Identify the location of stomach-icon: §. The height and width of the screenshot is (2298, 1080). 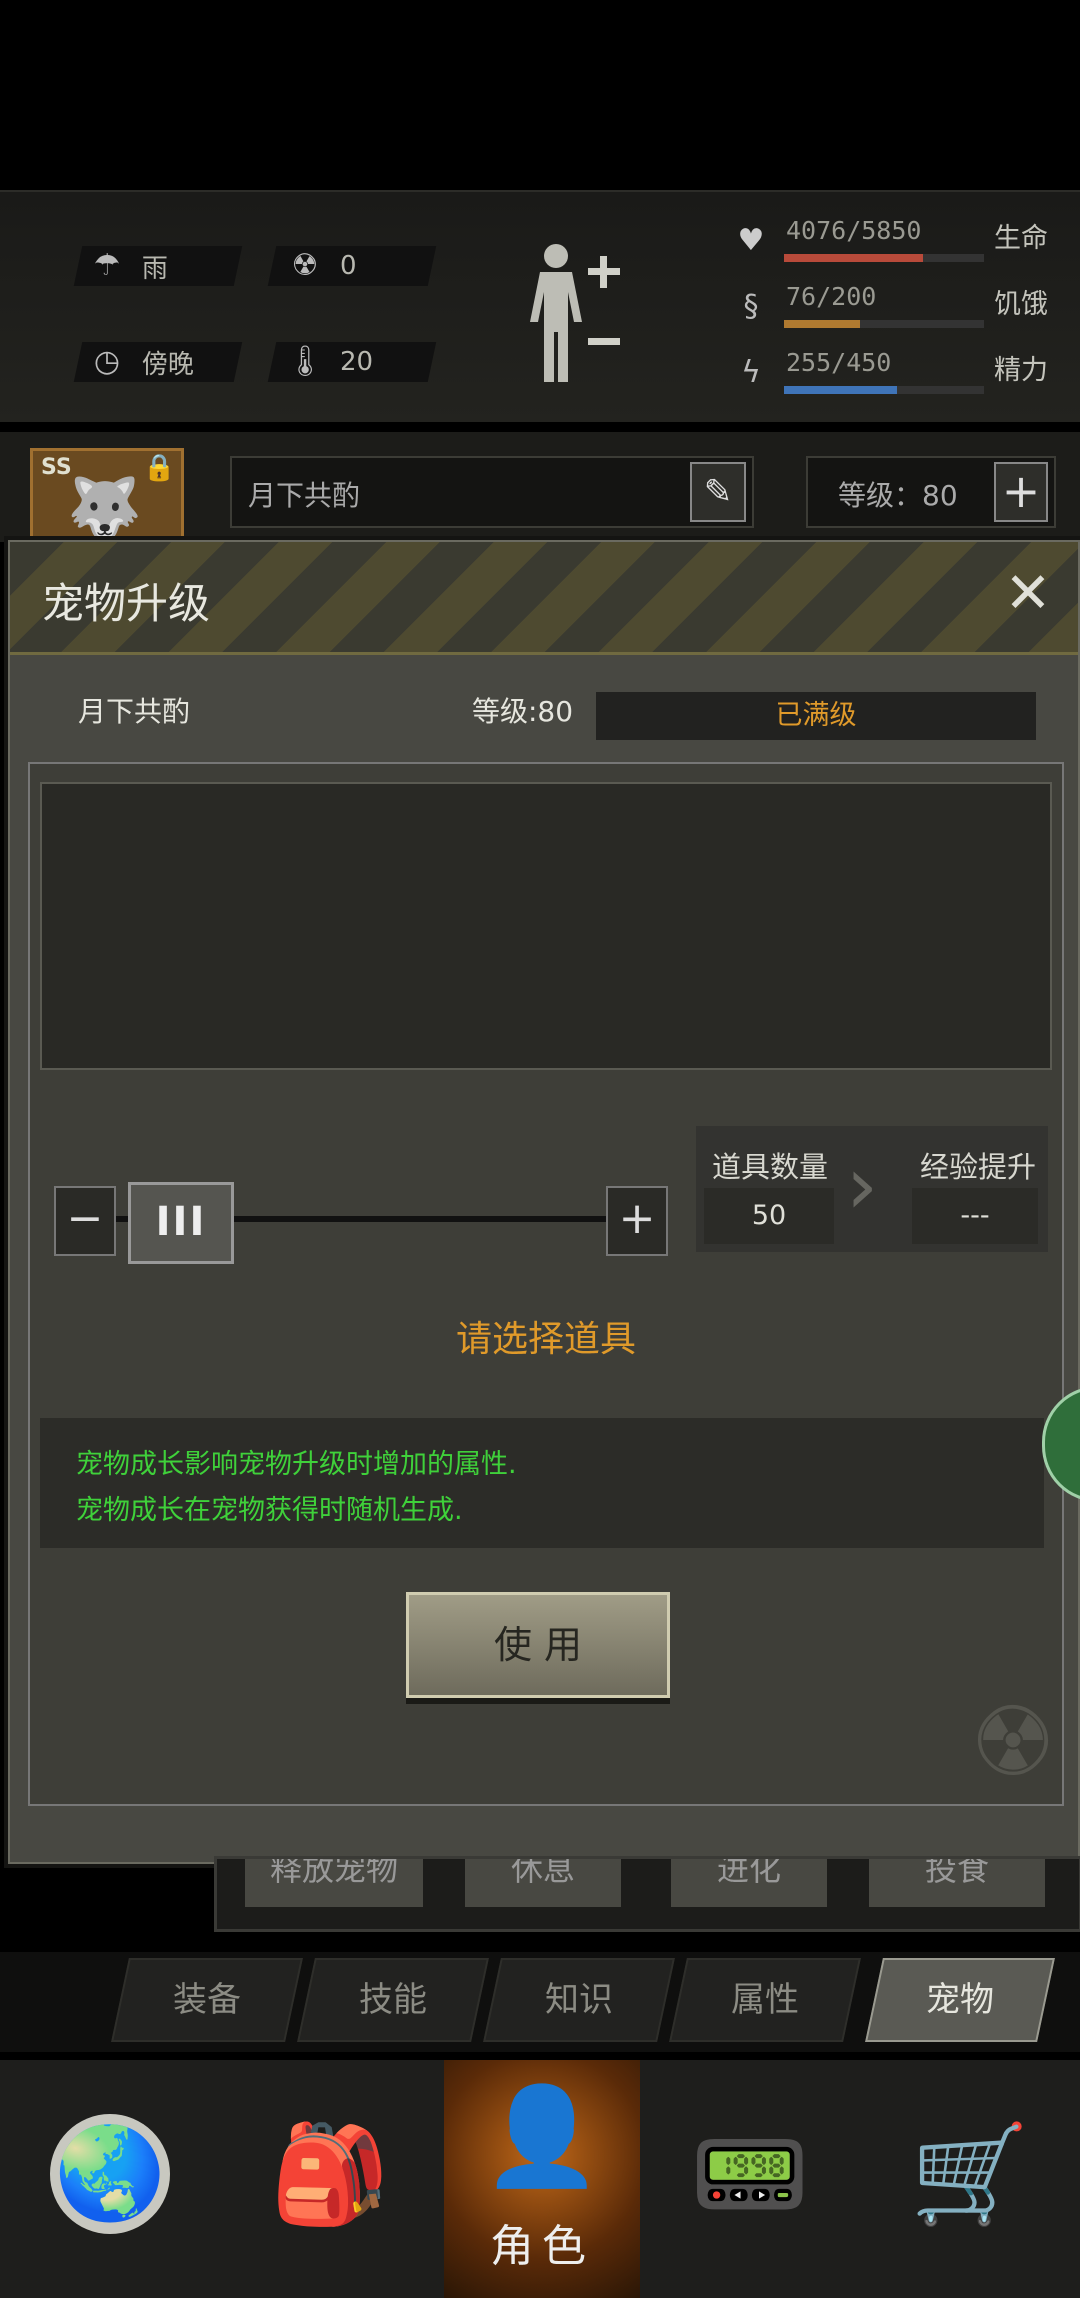
(751, 306).